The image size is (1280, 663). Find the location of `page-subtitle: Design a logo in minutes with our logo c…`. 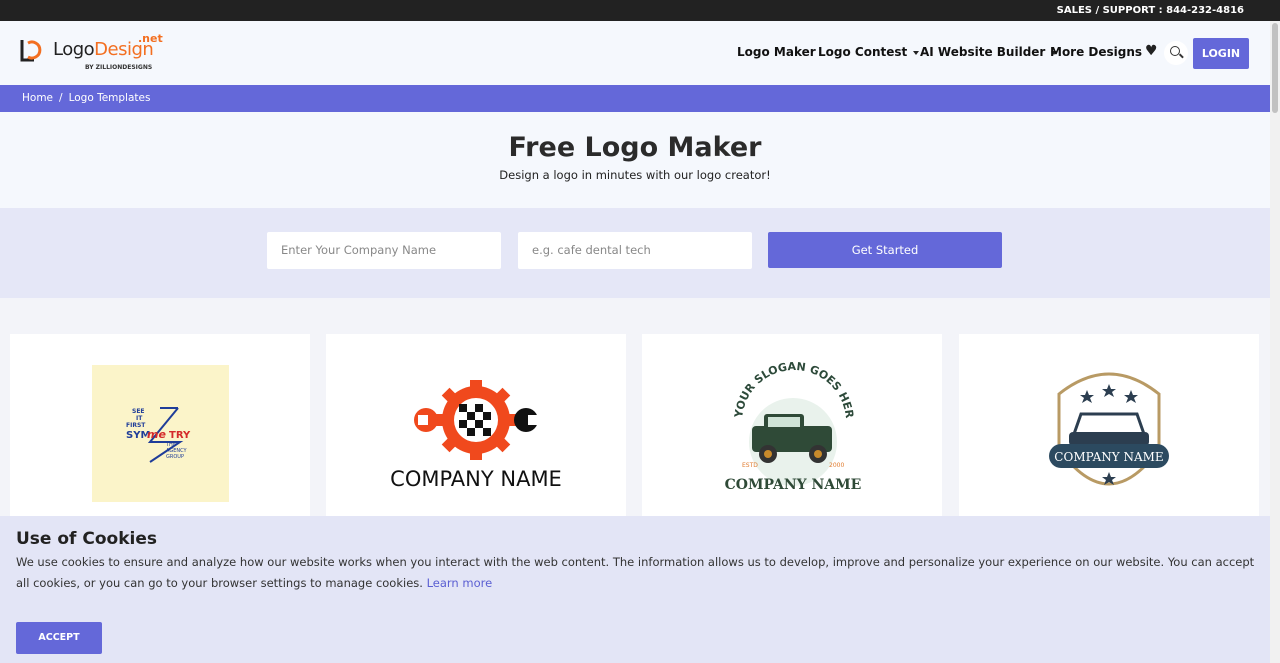

page-subtitle: Design a logo in minutes with our logo c… is located at coordinates (635, 175).